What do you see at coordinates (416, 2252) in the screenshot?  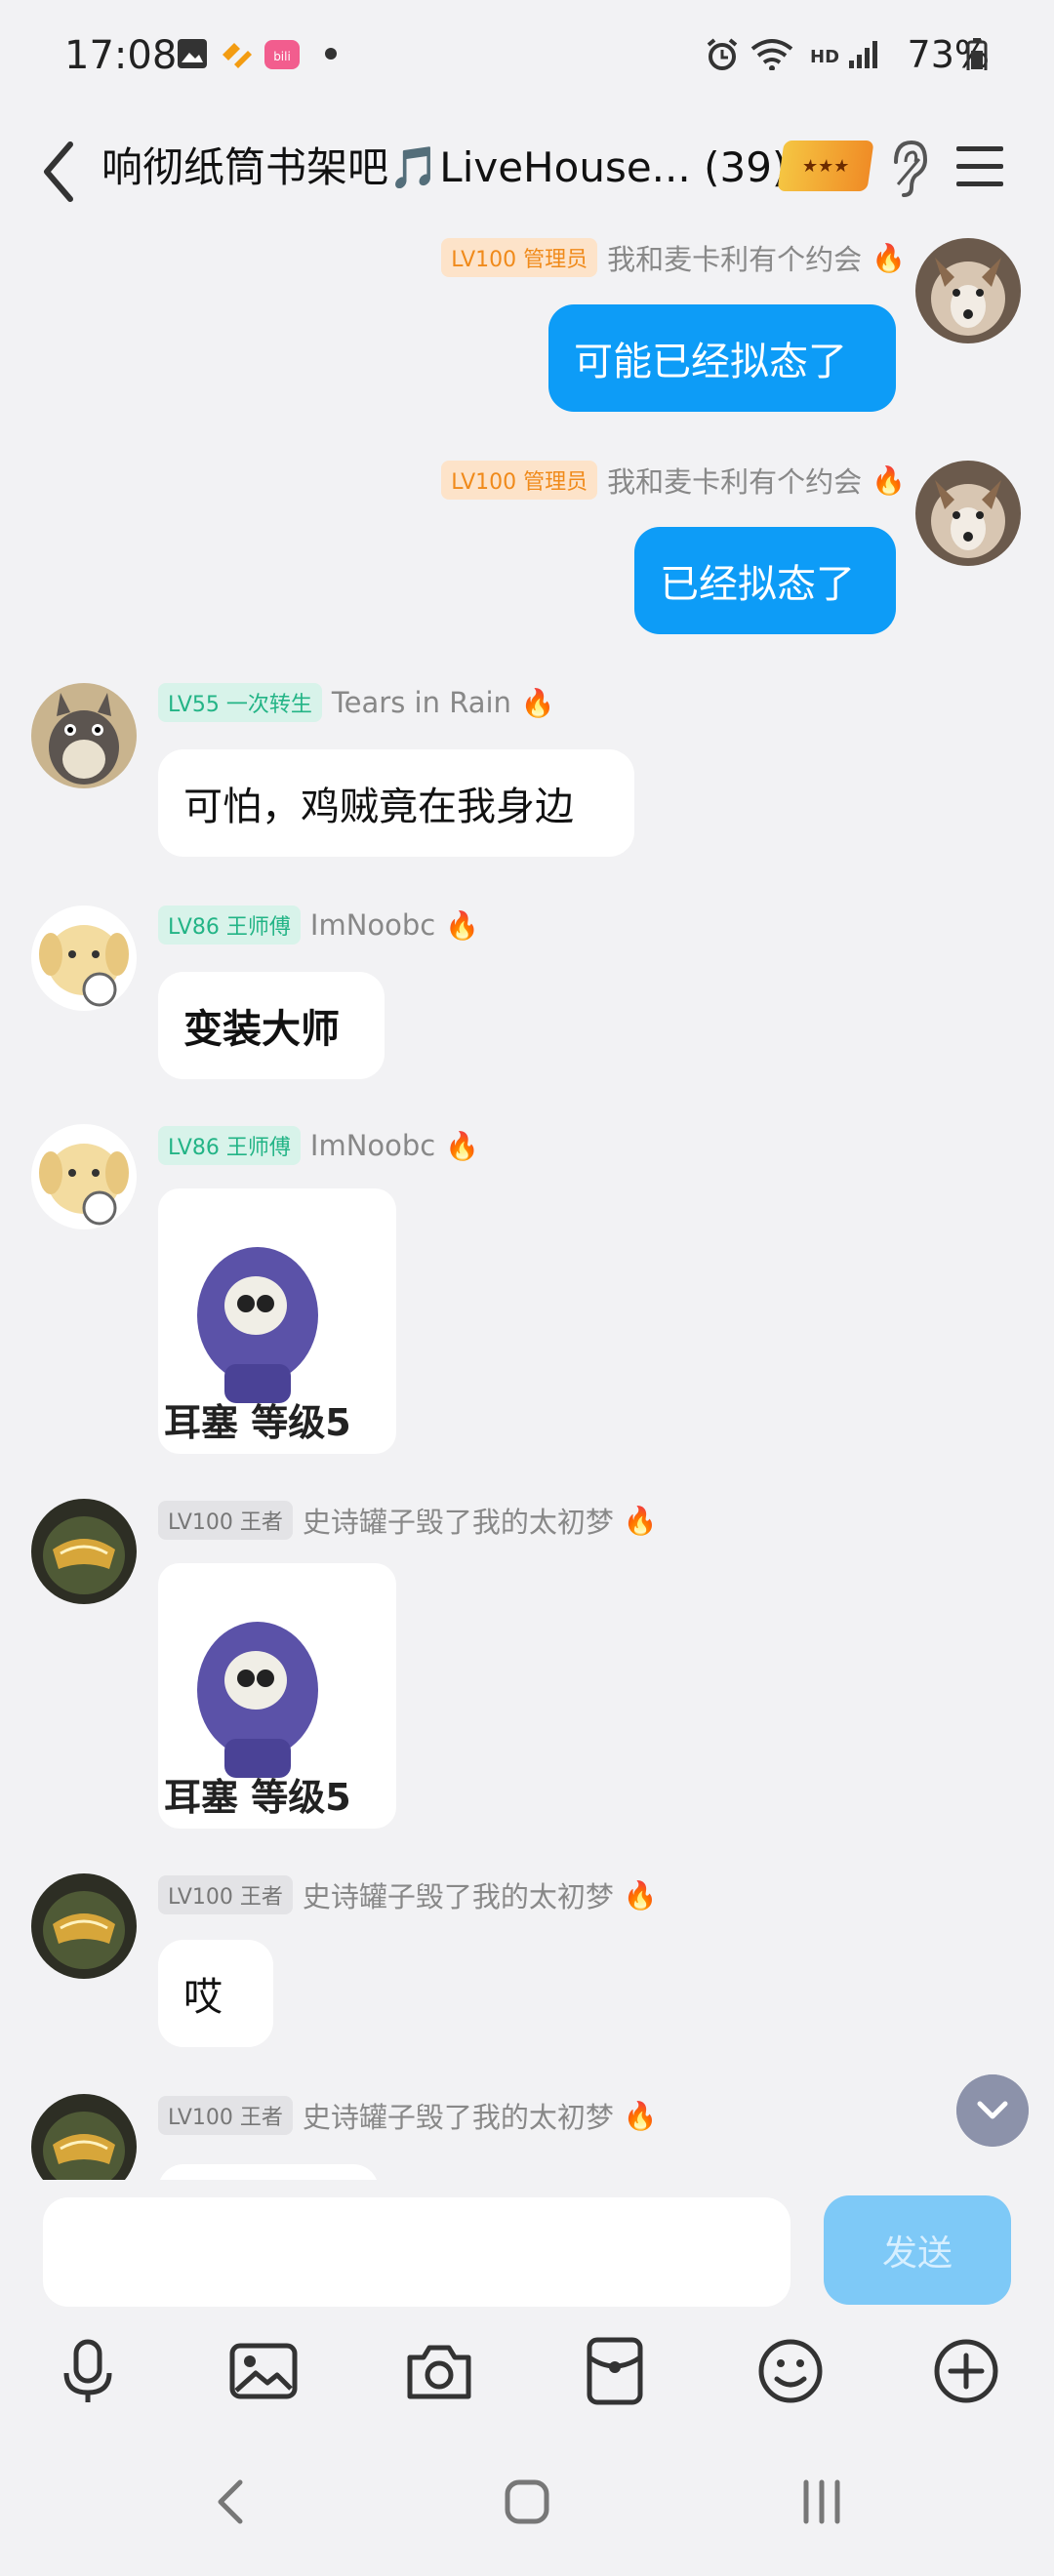 I see `message-input` at bounding box center [416, 2252].